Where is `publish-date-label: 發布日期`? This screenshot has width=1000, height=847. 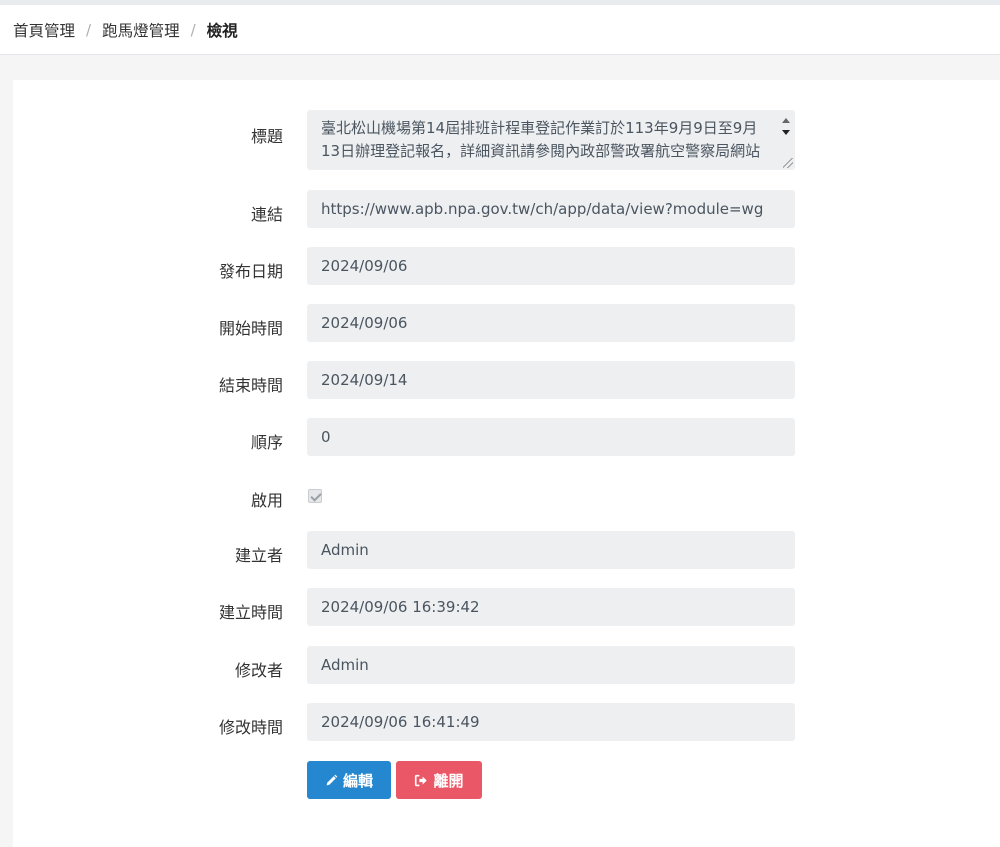 publish-date-label: 發布日期 is located at coordinates (250, 271).